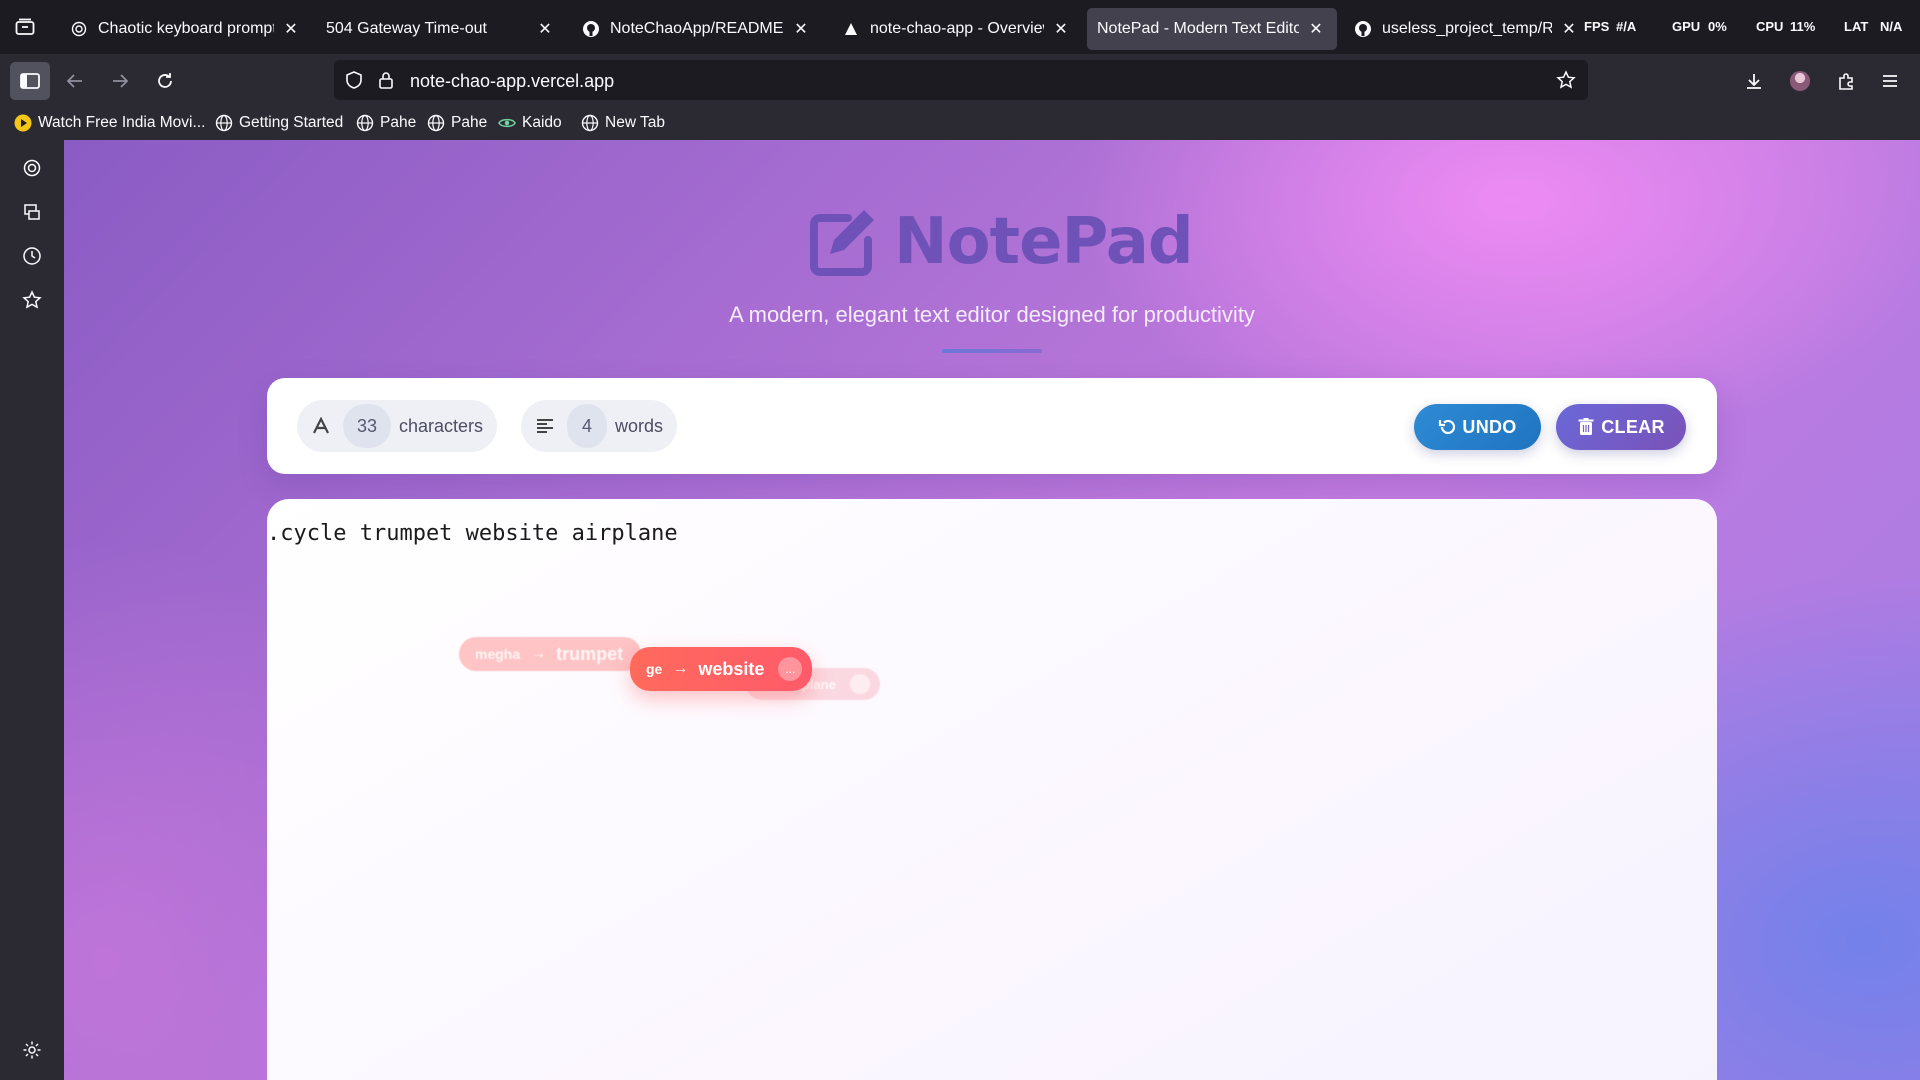  I want to click on chip-dot, so click(859, 684).